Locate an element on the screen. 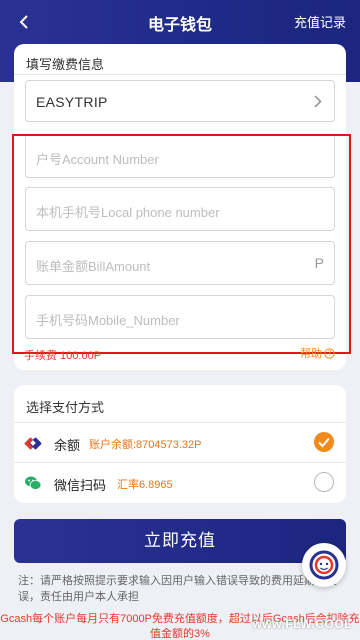 The height and width of the screenshot is (640, 360). pay-option-wechat: 微信扫码 汇率6.8965 is located at coordinates (180, 482).